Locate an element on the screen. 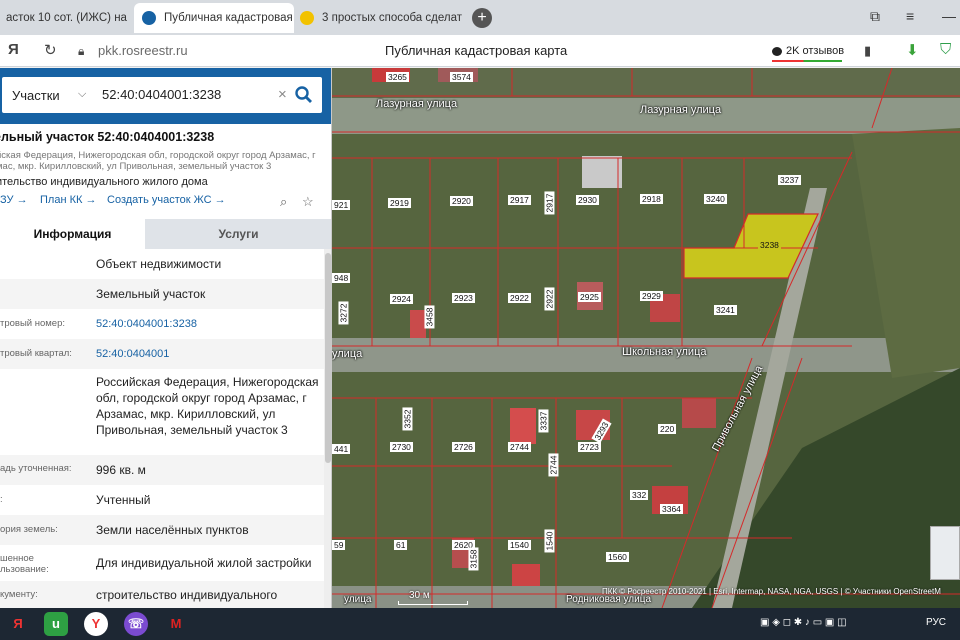 The height and width of the screenshot is (640, 960). parcel-label: 2923 is located at coordinates (463, 298).